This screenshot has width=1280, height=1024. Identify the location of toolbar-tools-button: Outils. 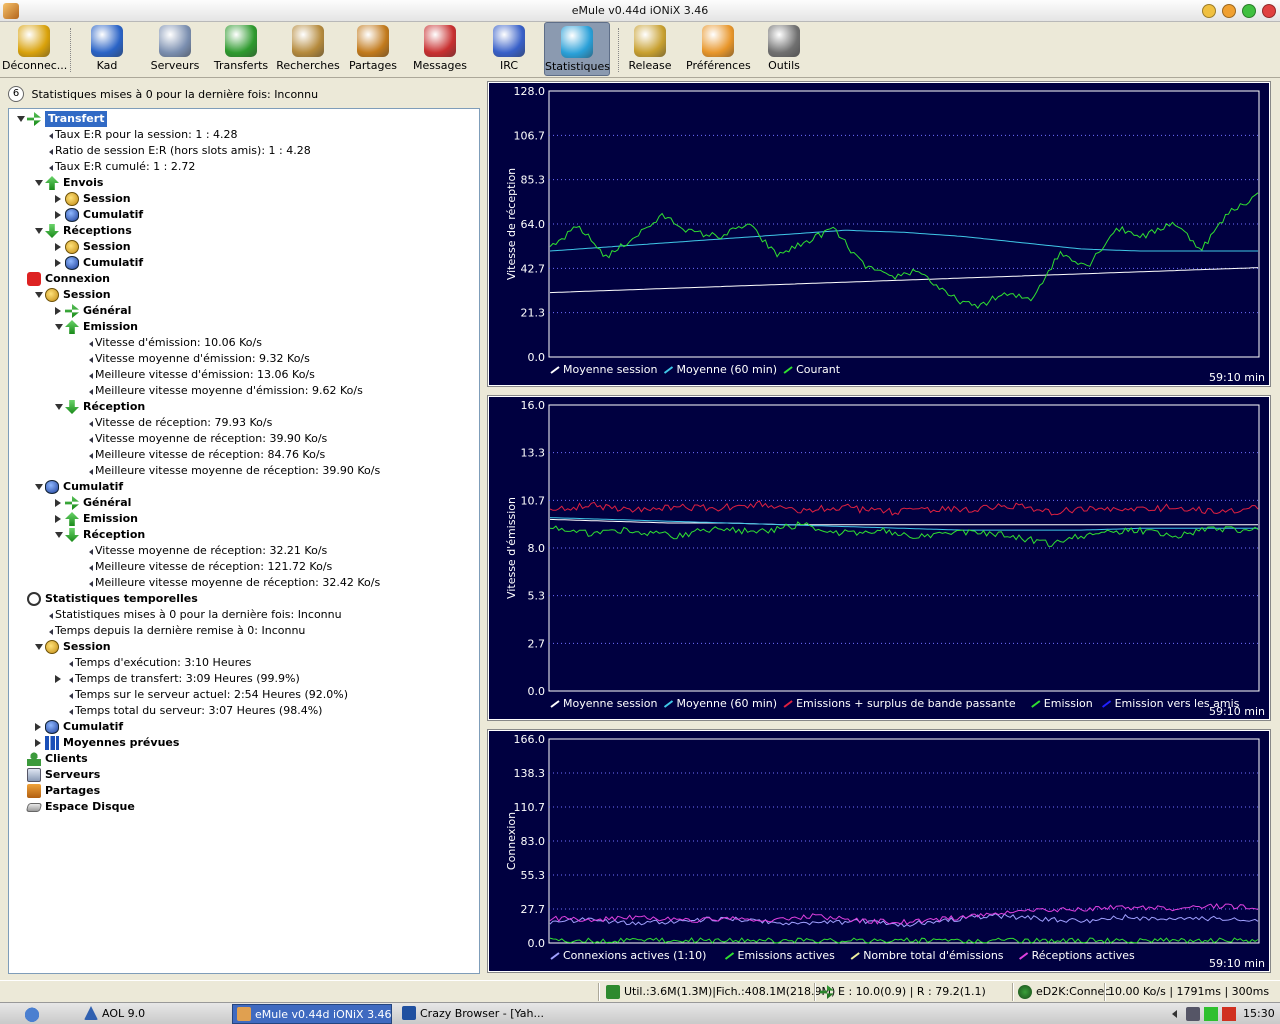
(784, 49).